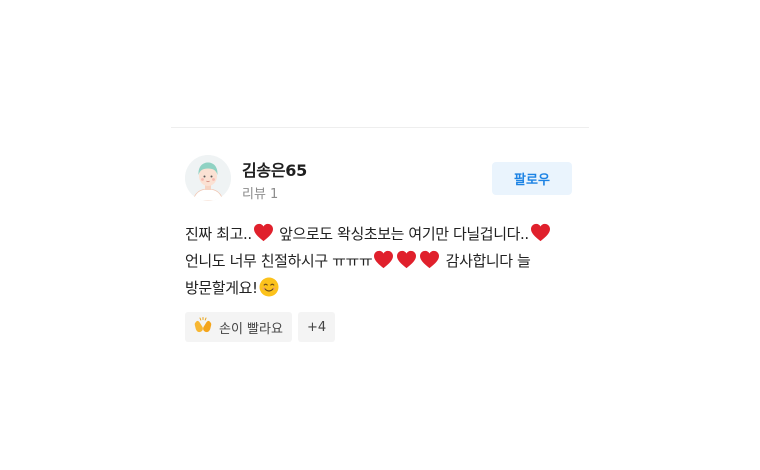 The image size is (760, 470). I want to click on avatar-person-icon, so click(208, 178).